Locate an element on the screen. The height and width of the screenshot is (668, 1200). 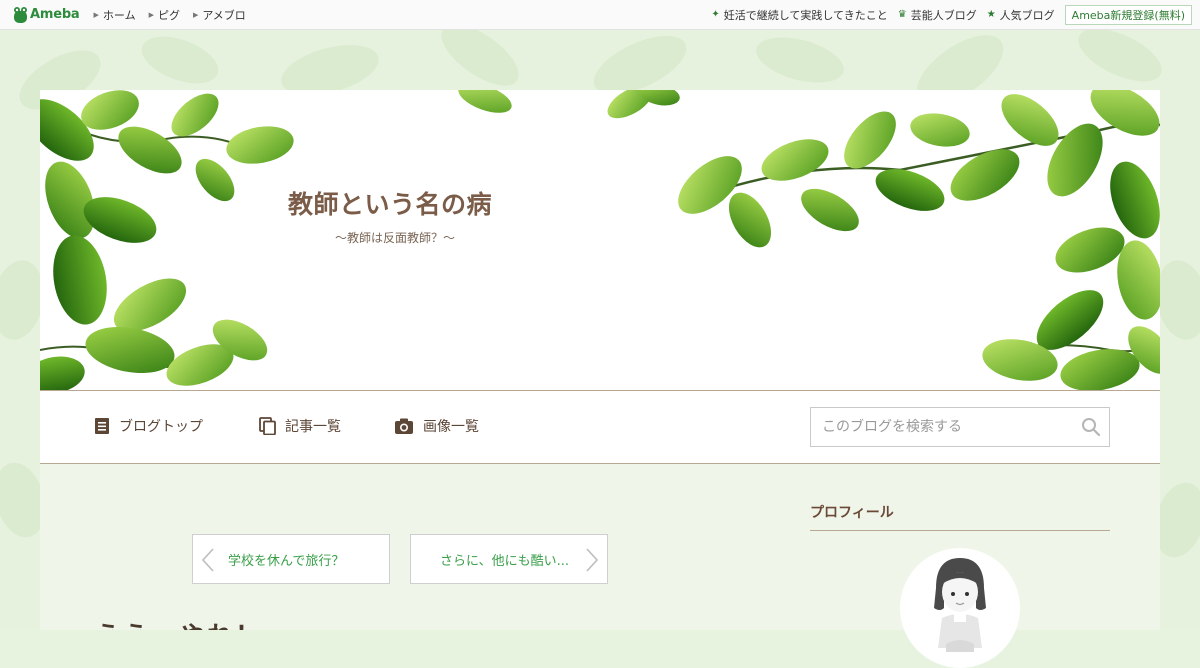
nav-image-list: 画像一覧 is located at coordinates (436, 426).